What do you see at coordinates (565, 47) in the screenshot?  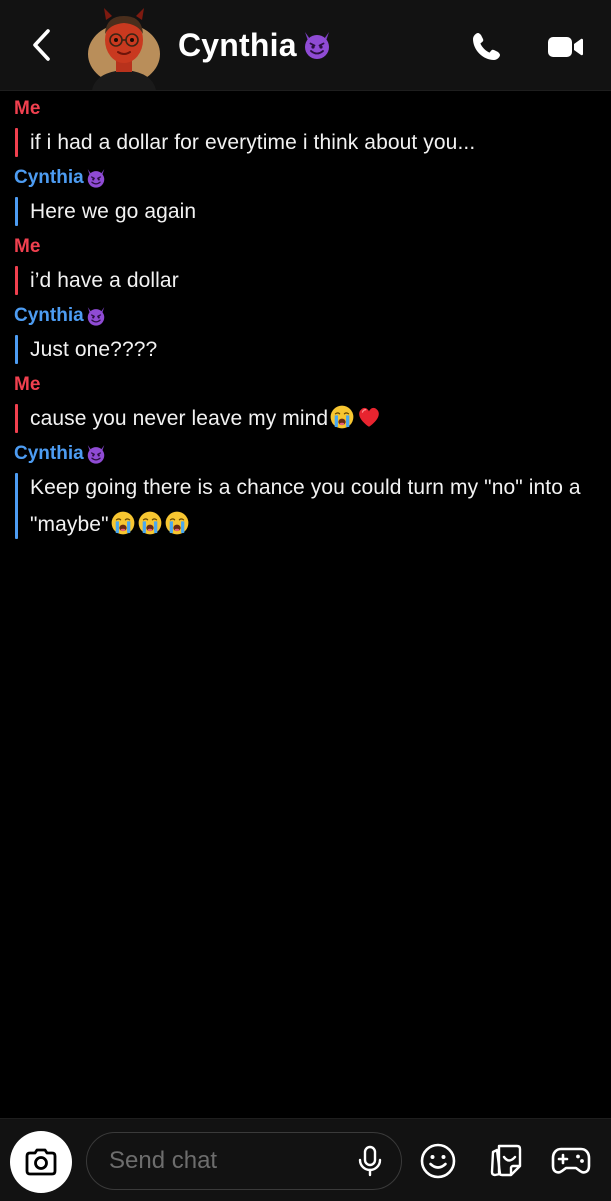 I see `video-camera-icon` at bounding box center [565, 47].